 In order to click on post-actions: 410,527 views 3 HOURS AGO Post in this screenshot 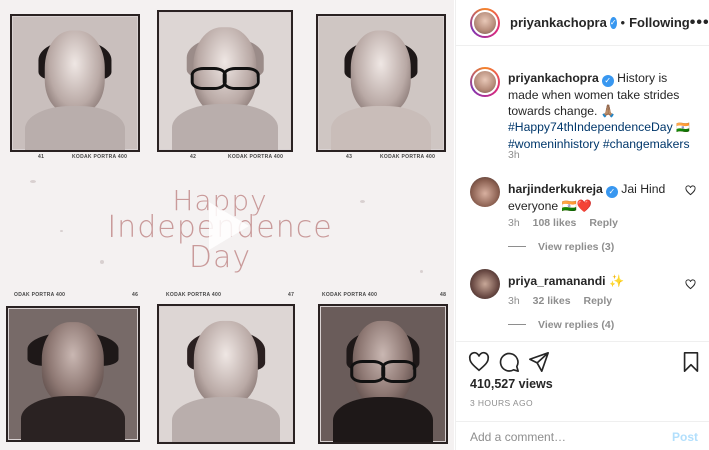, I will do `click(582, 395)`.